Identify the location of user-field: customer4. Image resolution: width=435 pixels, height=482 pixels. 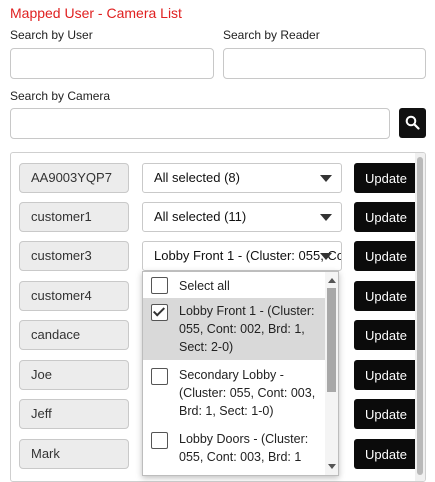
(74, 296).